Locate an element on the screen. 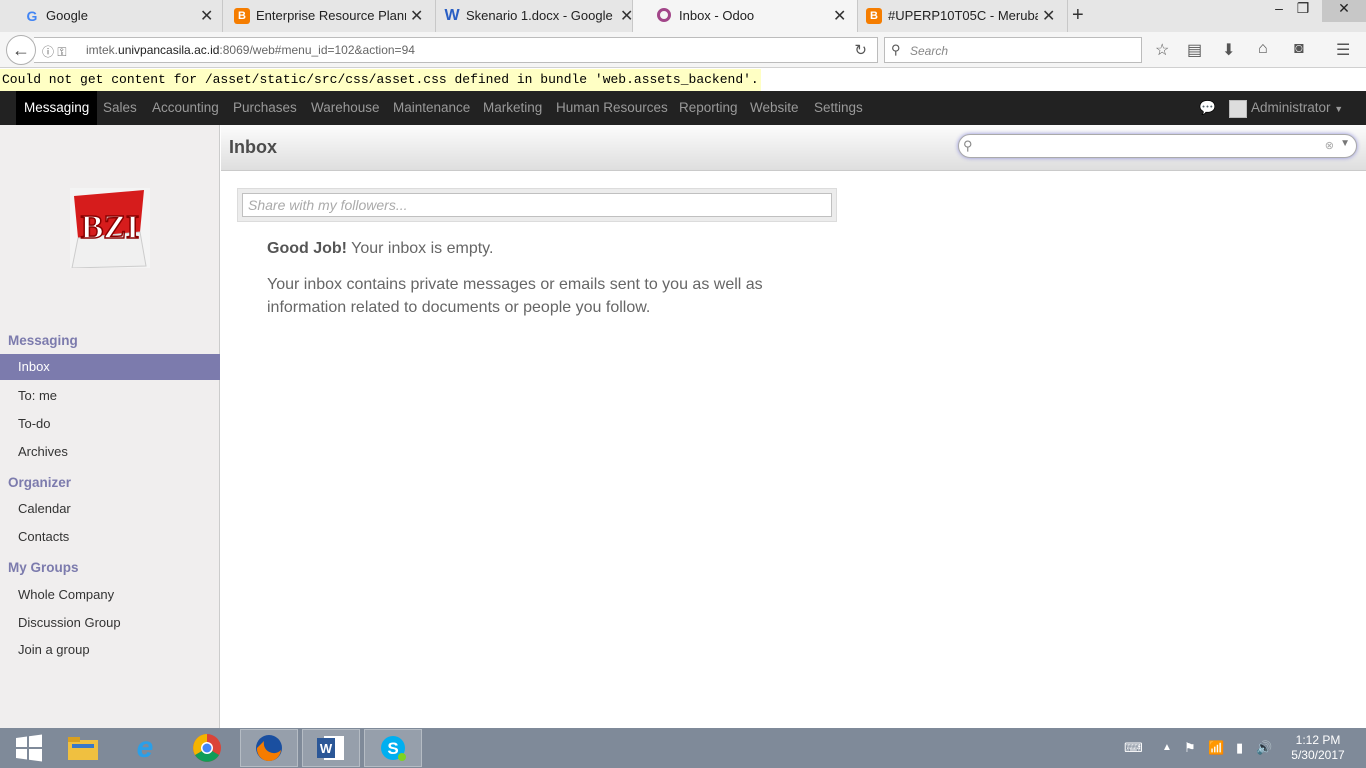 This screenshot has width=1366, height=768. network-icon: 📶 is located at coordinates (1216, 748).